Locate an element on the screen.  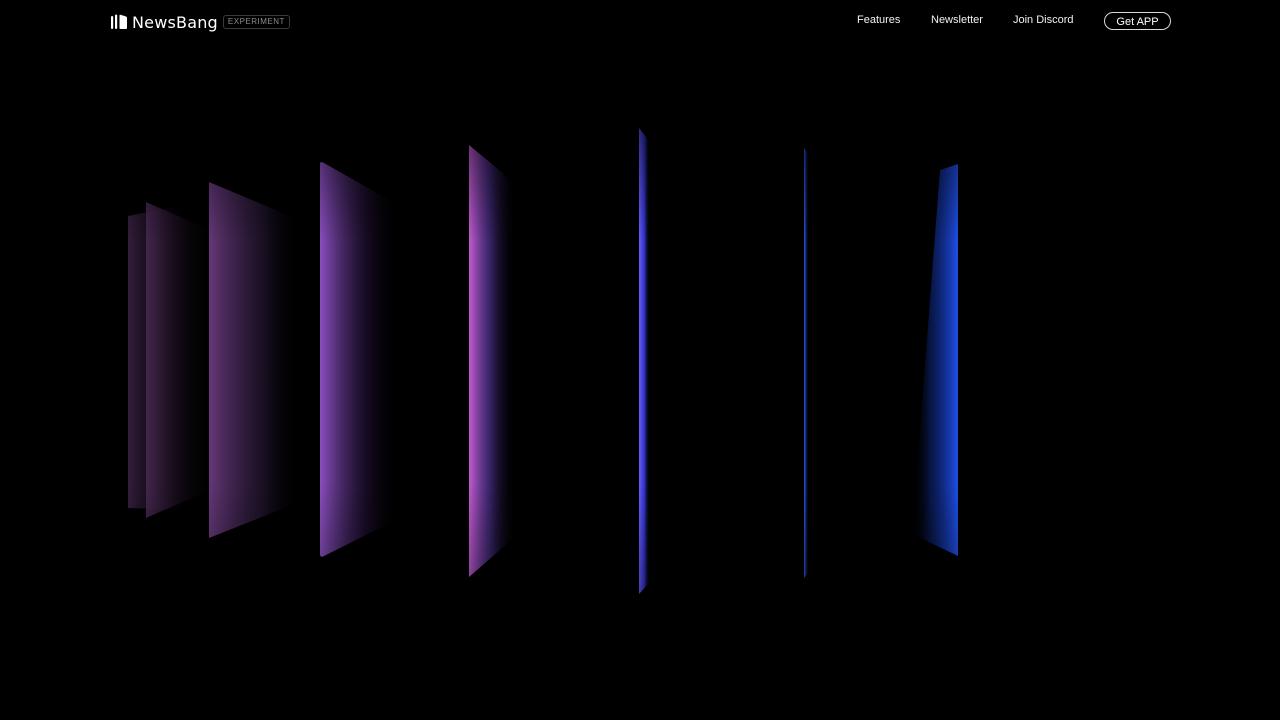
nav-link-join-discord: Join Discord is located at coordinates (1043, 20).